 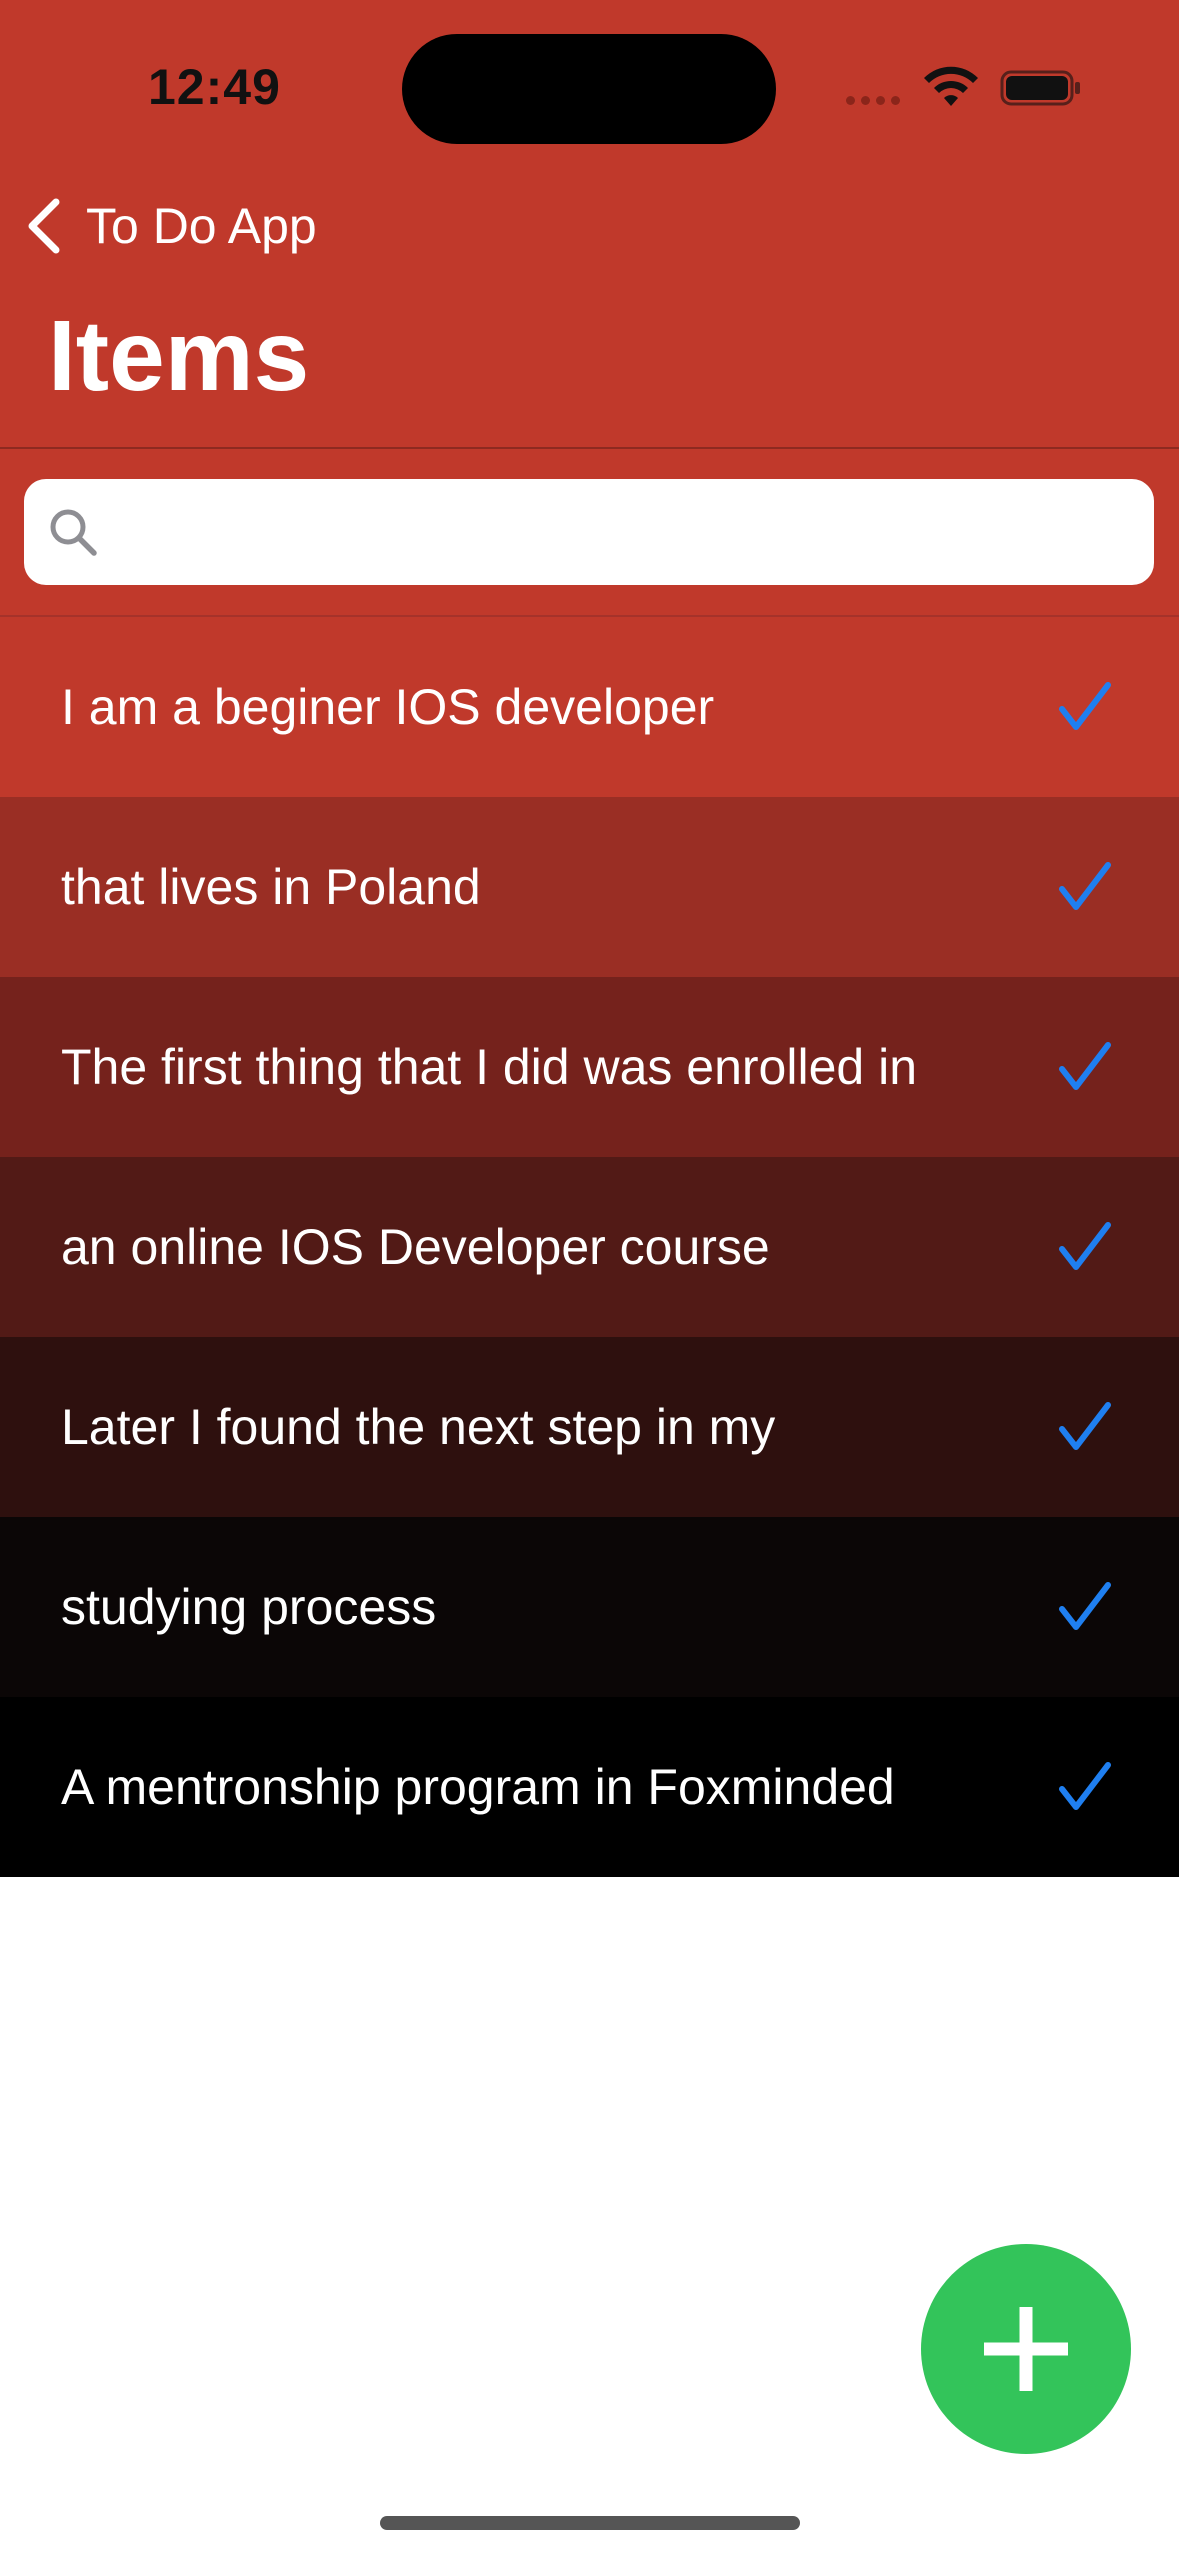 I want to click on cellular-signal-icon, so click(x=873, y=100).